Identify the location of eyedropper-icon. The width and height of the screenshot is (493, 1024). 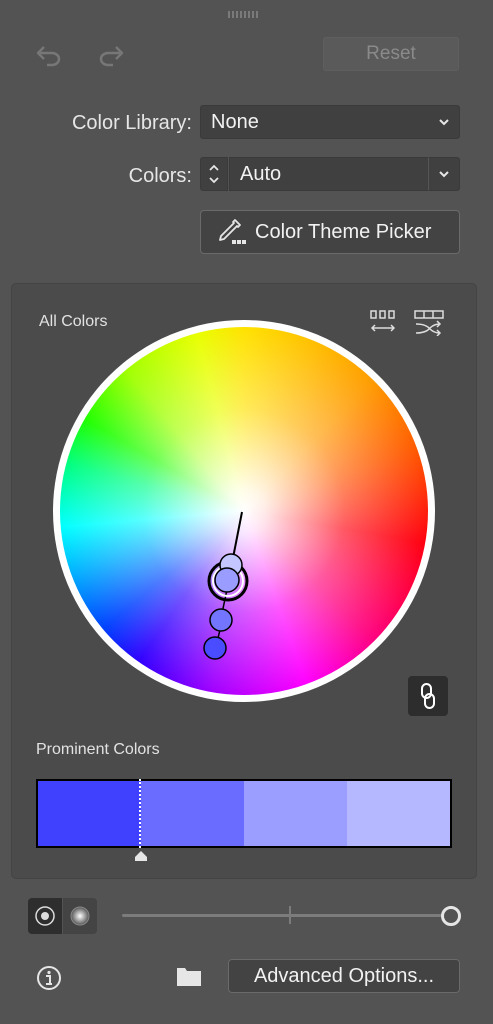
(232, 231).